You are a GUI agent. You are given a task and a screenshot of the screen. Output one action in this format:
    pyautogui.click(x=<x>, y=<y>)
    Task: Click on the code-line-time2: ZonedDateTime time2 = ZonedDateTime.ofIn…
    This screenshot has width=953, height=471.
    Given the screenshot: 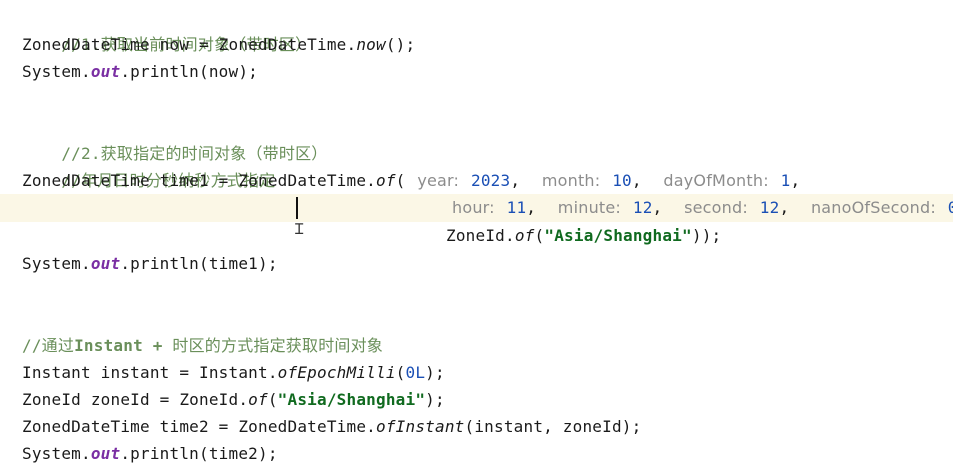 What is the action you would take?
    pyautogui.click(x=331, y=426)
    